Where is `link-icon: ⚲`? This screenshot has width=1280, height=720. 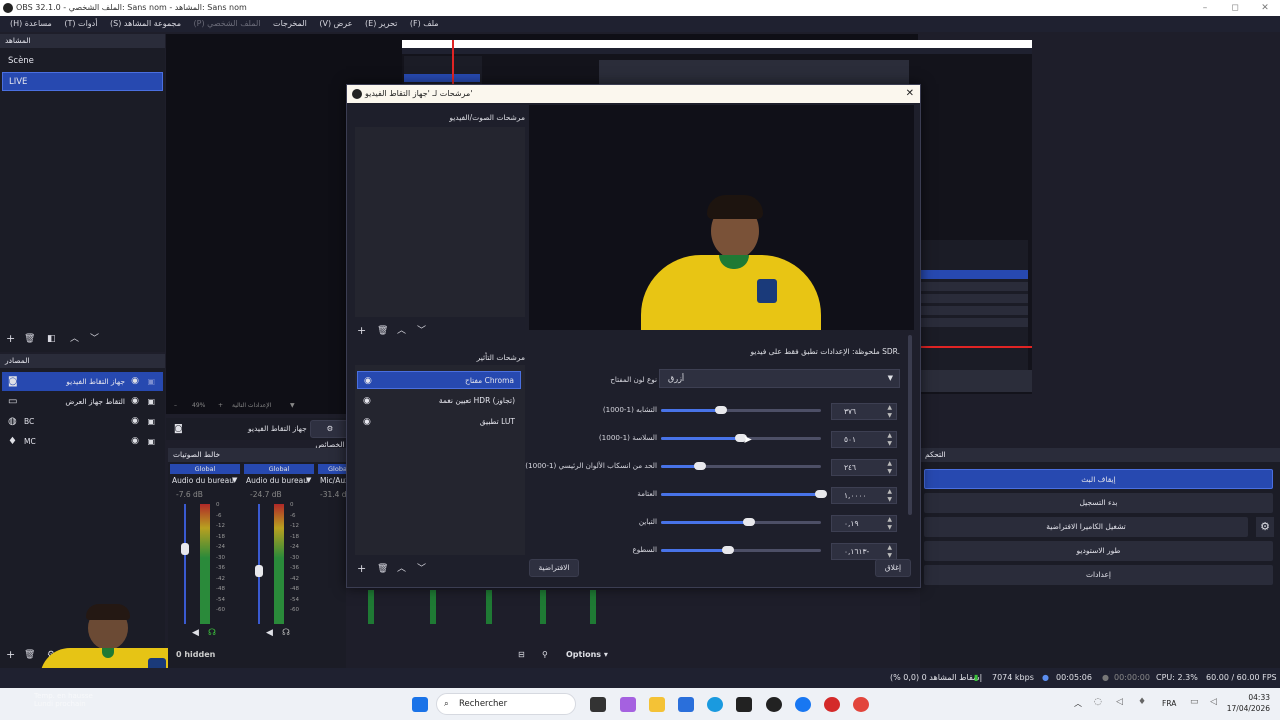
link-icon: ⚲ is located at coordinates (545, 655).